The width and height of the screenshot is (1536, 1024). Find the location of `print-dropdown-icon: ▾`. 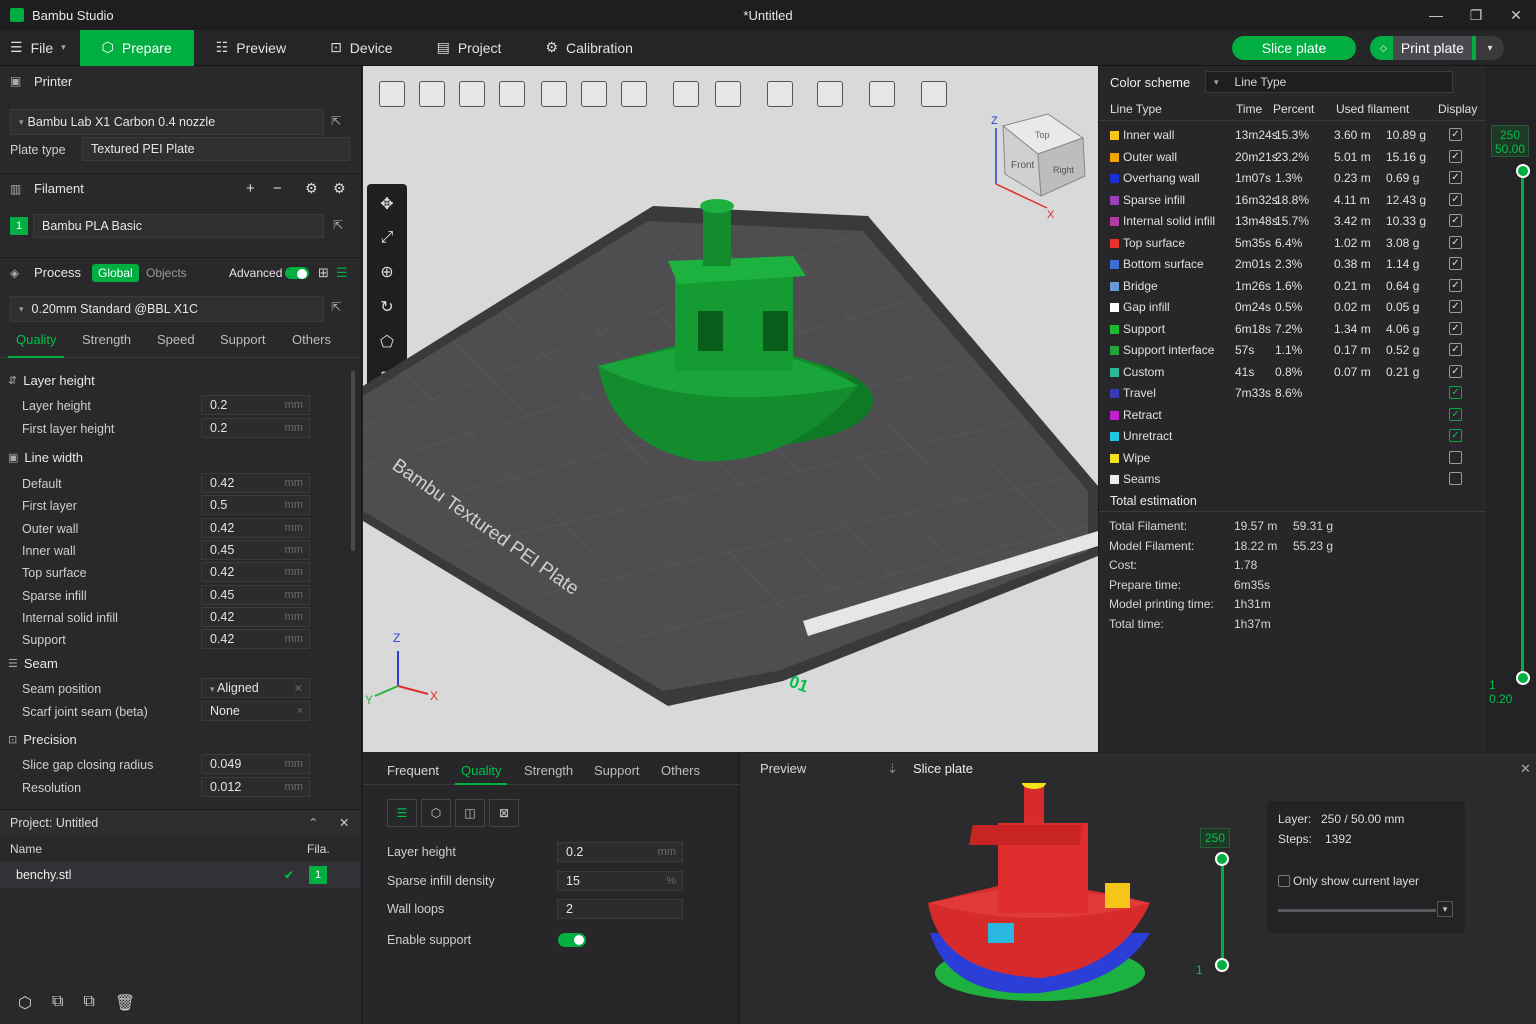

print-dropdown-icon: ▾ is located at coordinates (1490, 48).